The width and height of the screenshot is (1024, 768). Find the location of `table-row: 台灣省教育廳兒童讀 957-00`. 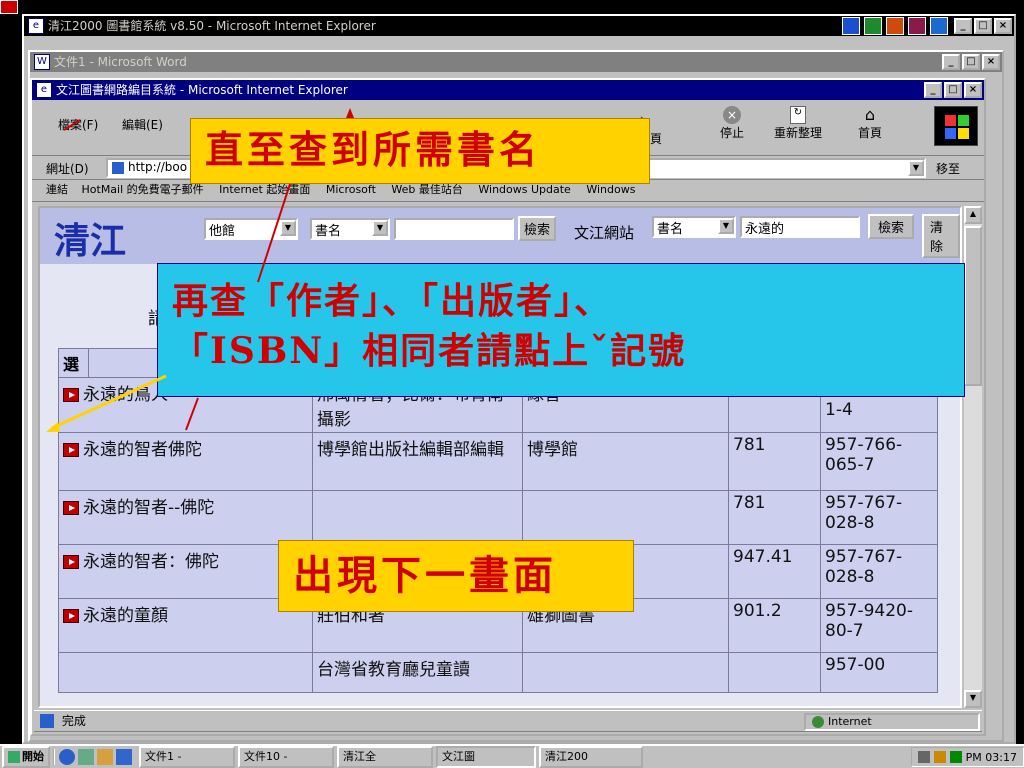

table-row: 台灣省教育廳兒童讀 957-00 is located at coordinates (498, 672).